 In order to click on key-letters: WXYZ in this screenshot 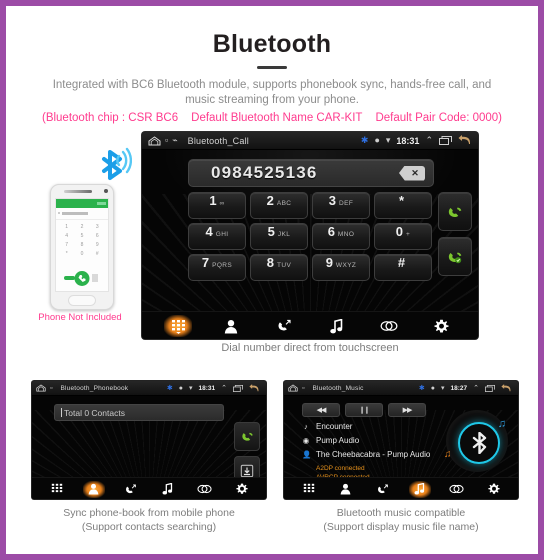, I will do `click(346, 265)`.